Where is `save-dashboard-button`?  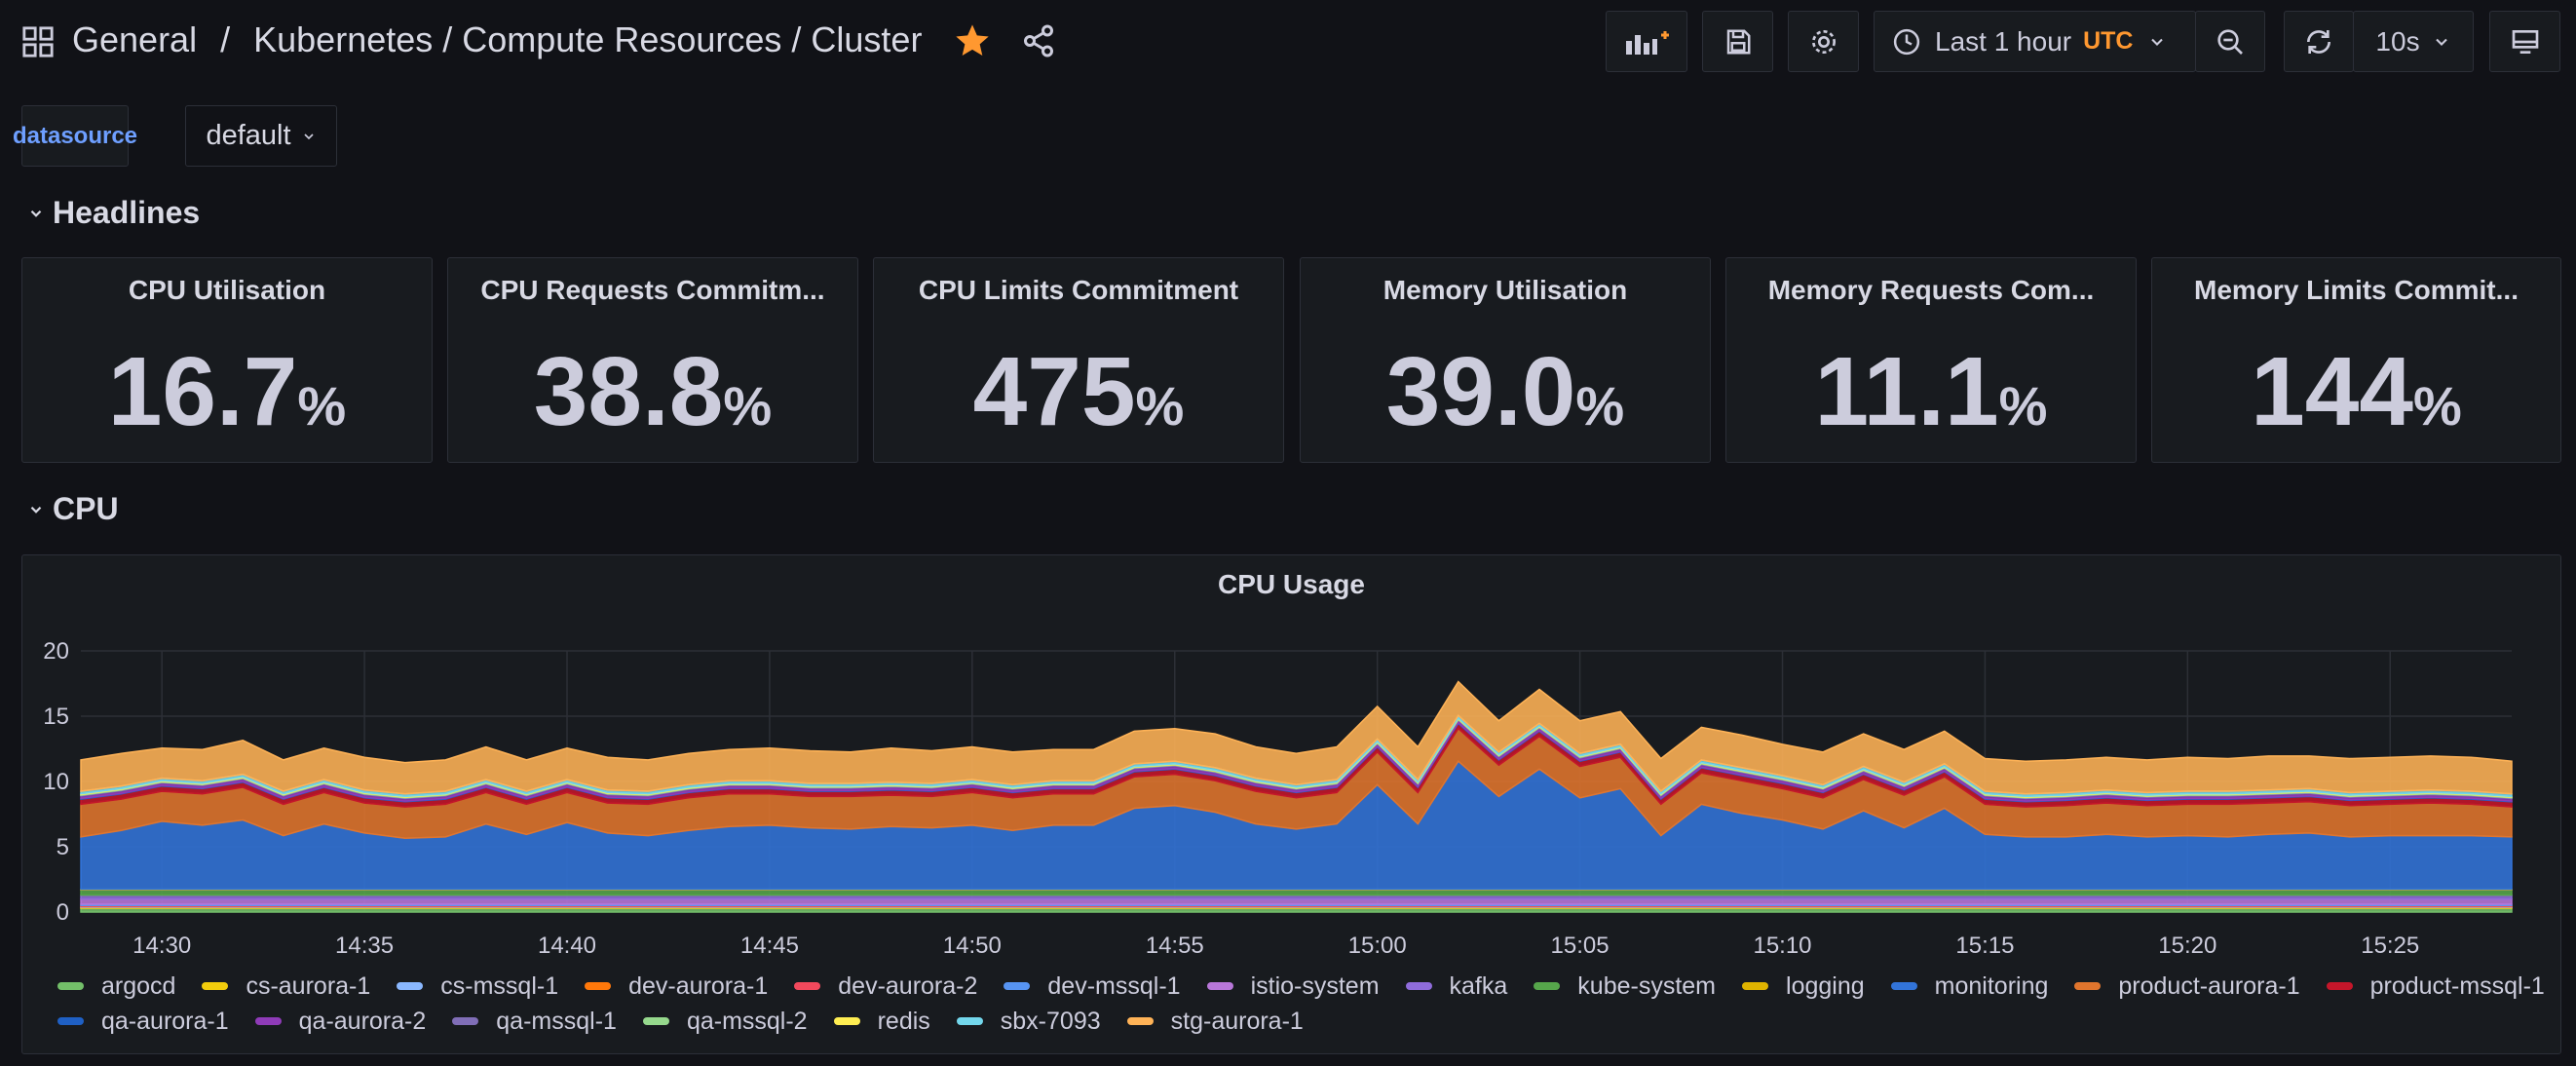
save-dashboard-button is located at coordinates (1737, 42).